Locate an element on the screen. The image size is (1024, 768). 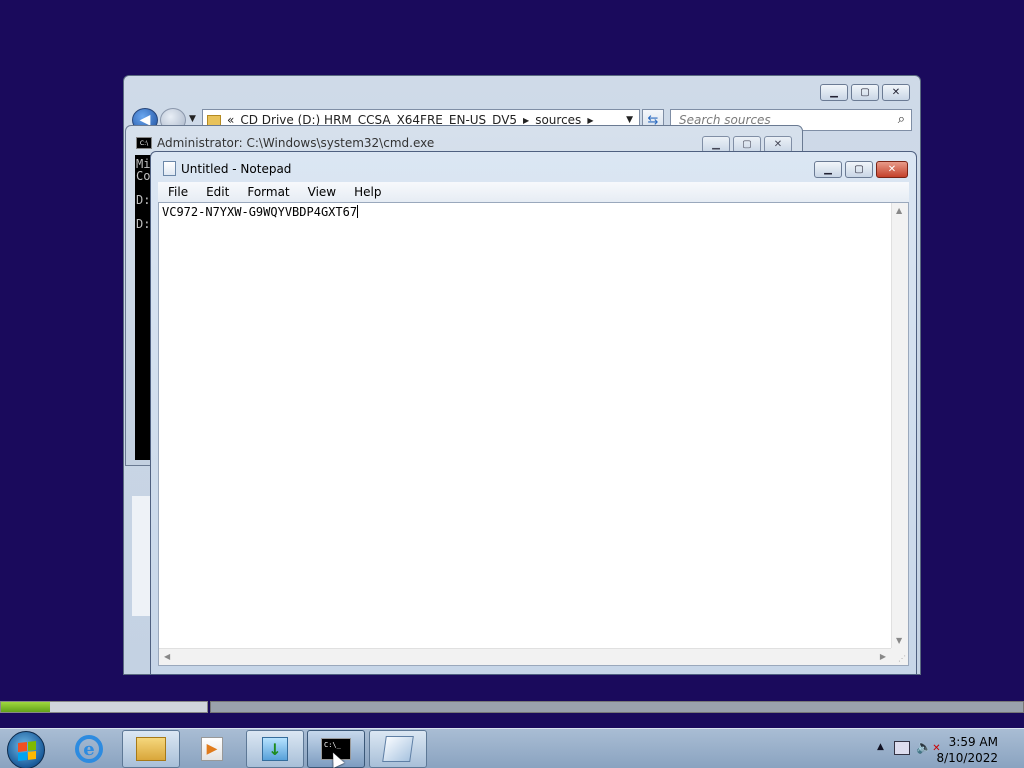
clock-time: 3:59 AM is located at coordinates (973, 742).